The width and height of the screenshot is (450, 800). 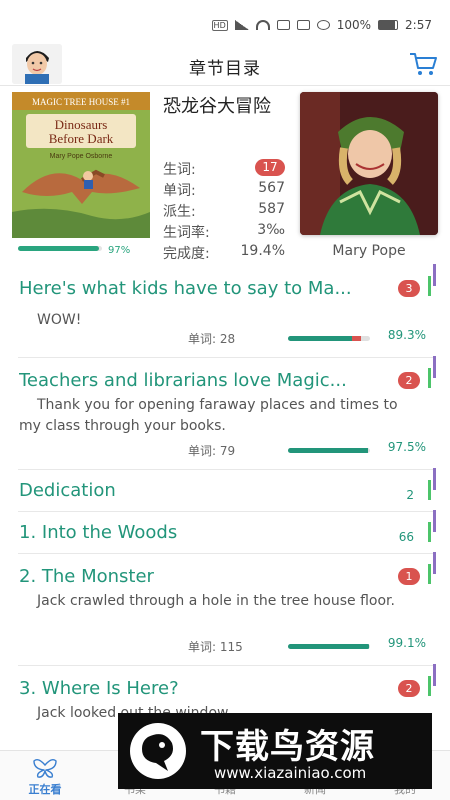 I want to click on app-header: 章节目录, so click(x=225, y=64).